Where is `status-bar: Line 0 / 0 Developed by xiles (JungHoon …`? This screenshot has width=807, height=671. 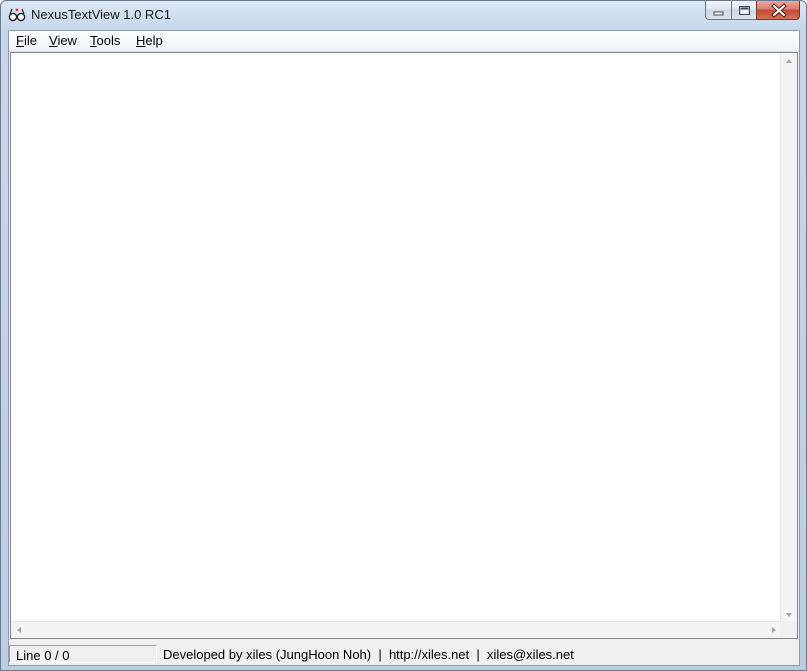
status-bar: Line 0 / 0 Developed by xiles (JungHoon … is located at coordinates (404, 653).